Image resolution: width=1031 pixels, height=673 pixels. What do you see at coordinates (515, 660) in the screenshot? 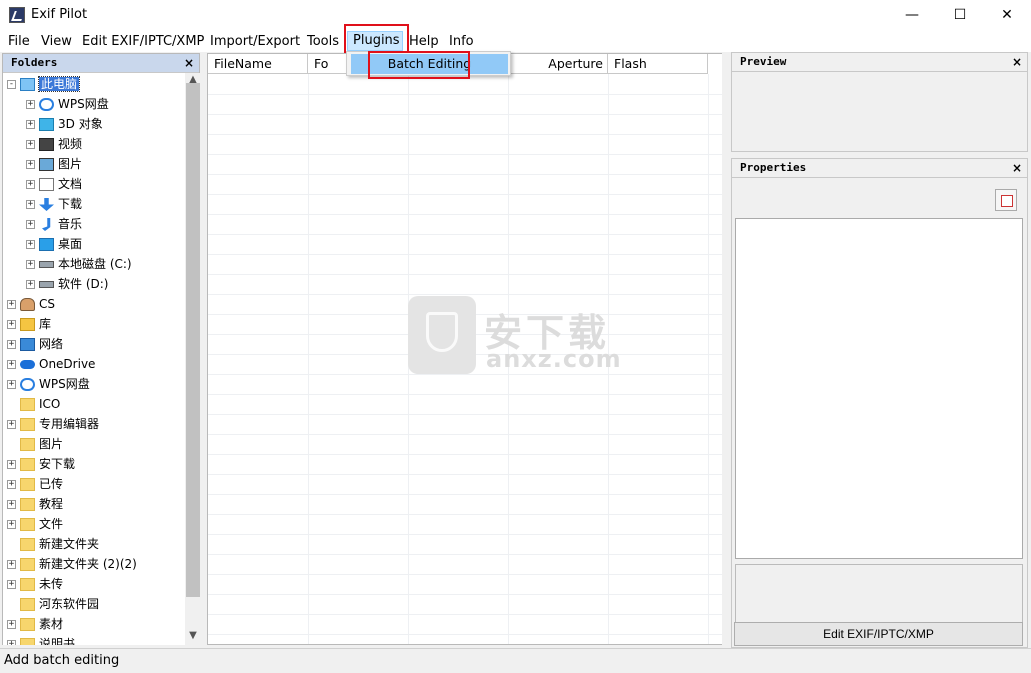
I see `status-bar: Add batch editing` at bounding box center [515, 660].